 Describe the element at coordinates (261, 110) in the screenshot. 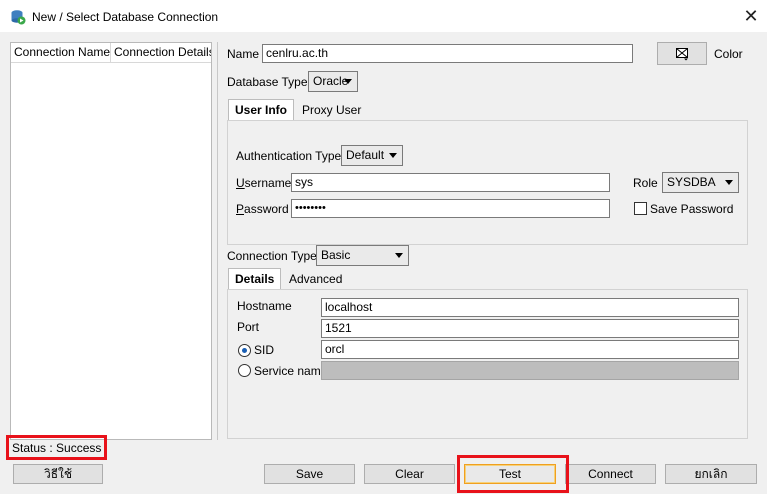

I see `tab-user-info: User Info` at that location.